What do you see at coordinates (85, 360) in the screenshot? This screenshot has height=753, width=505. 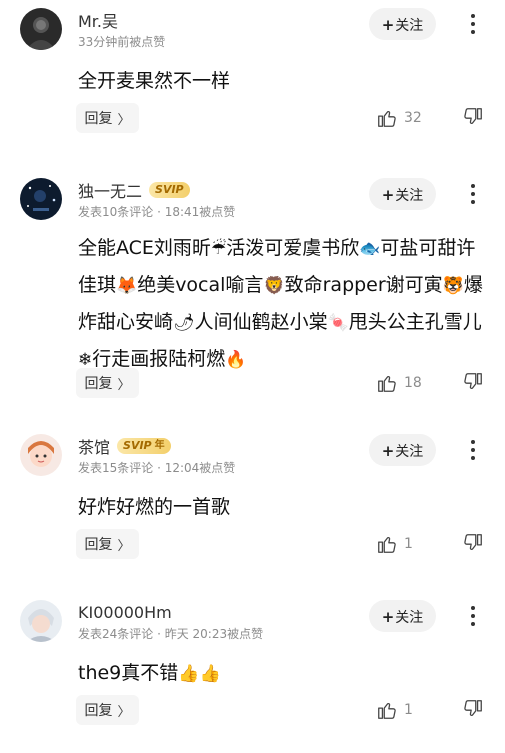 I see `snowflake-icon: ❄` at bounding box center [85, 360].